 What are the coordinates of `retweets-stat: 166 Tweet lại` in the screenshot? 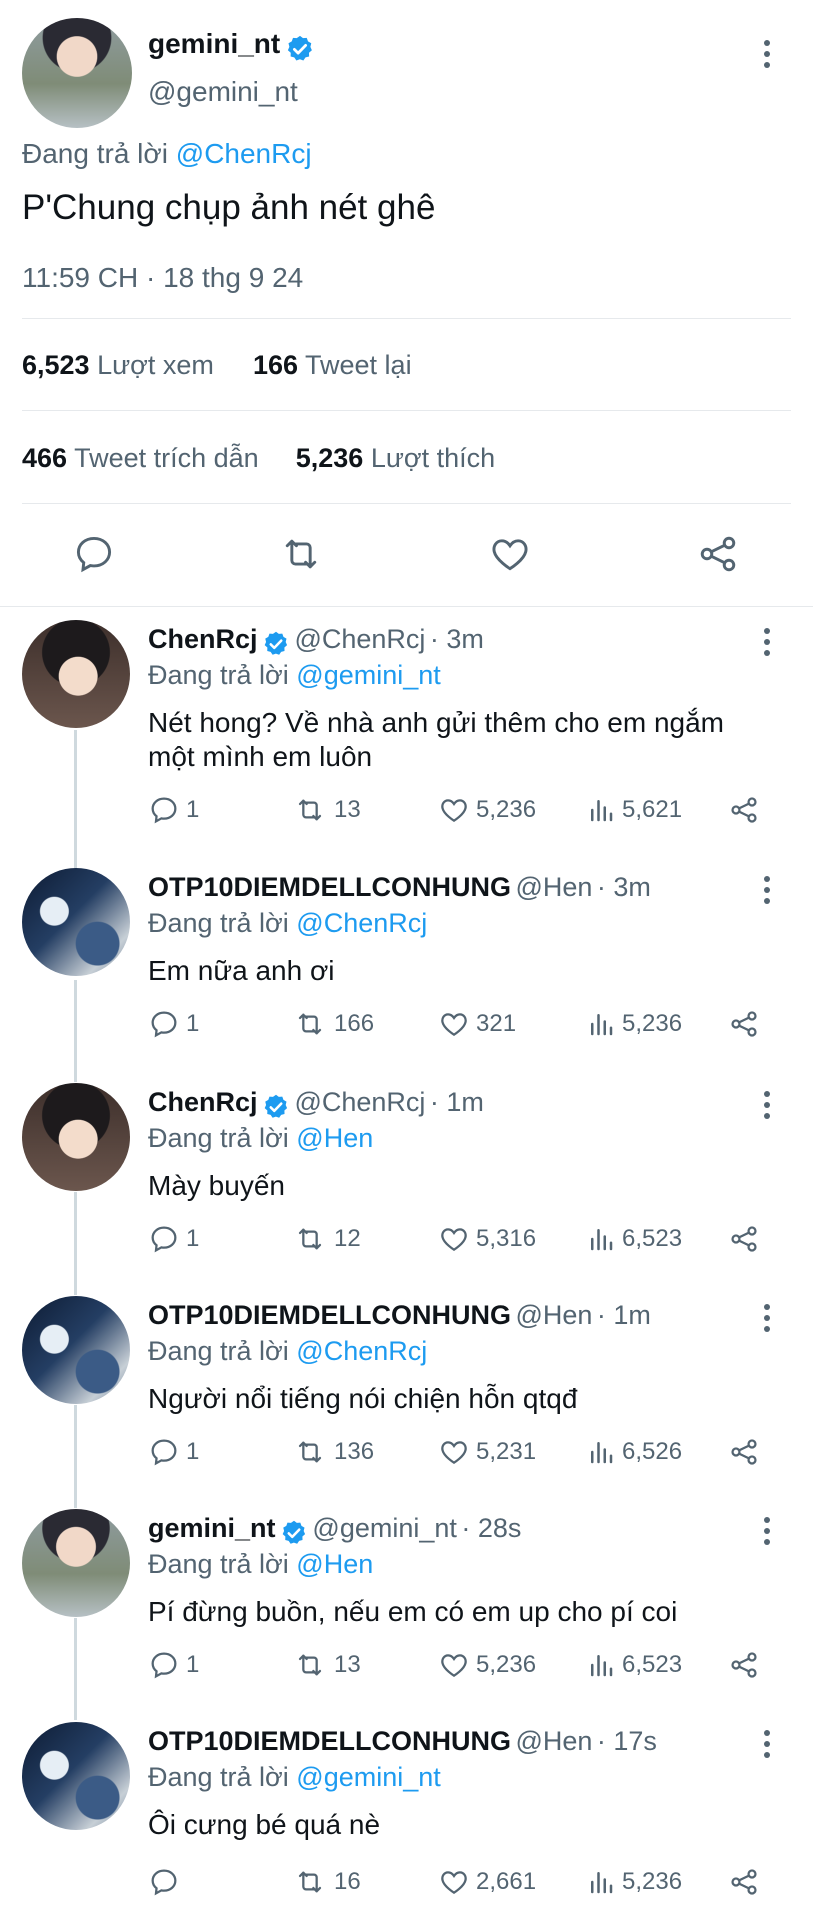 It's located at (332, 365).